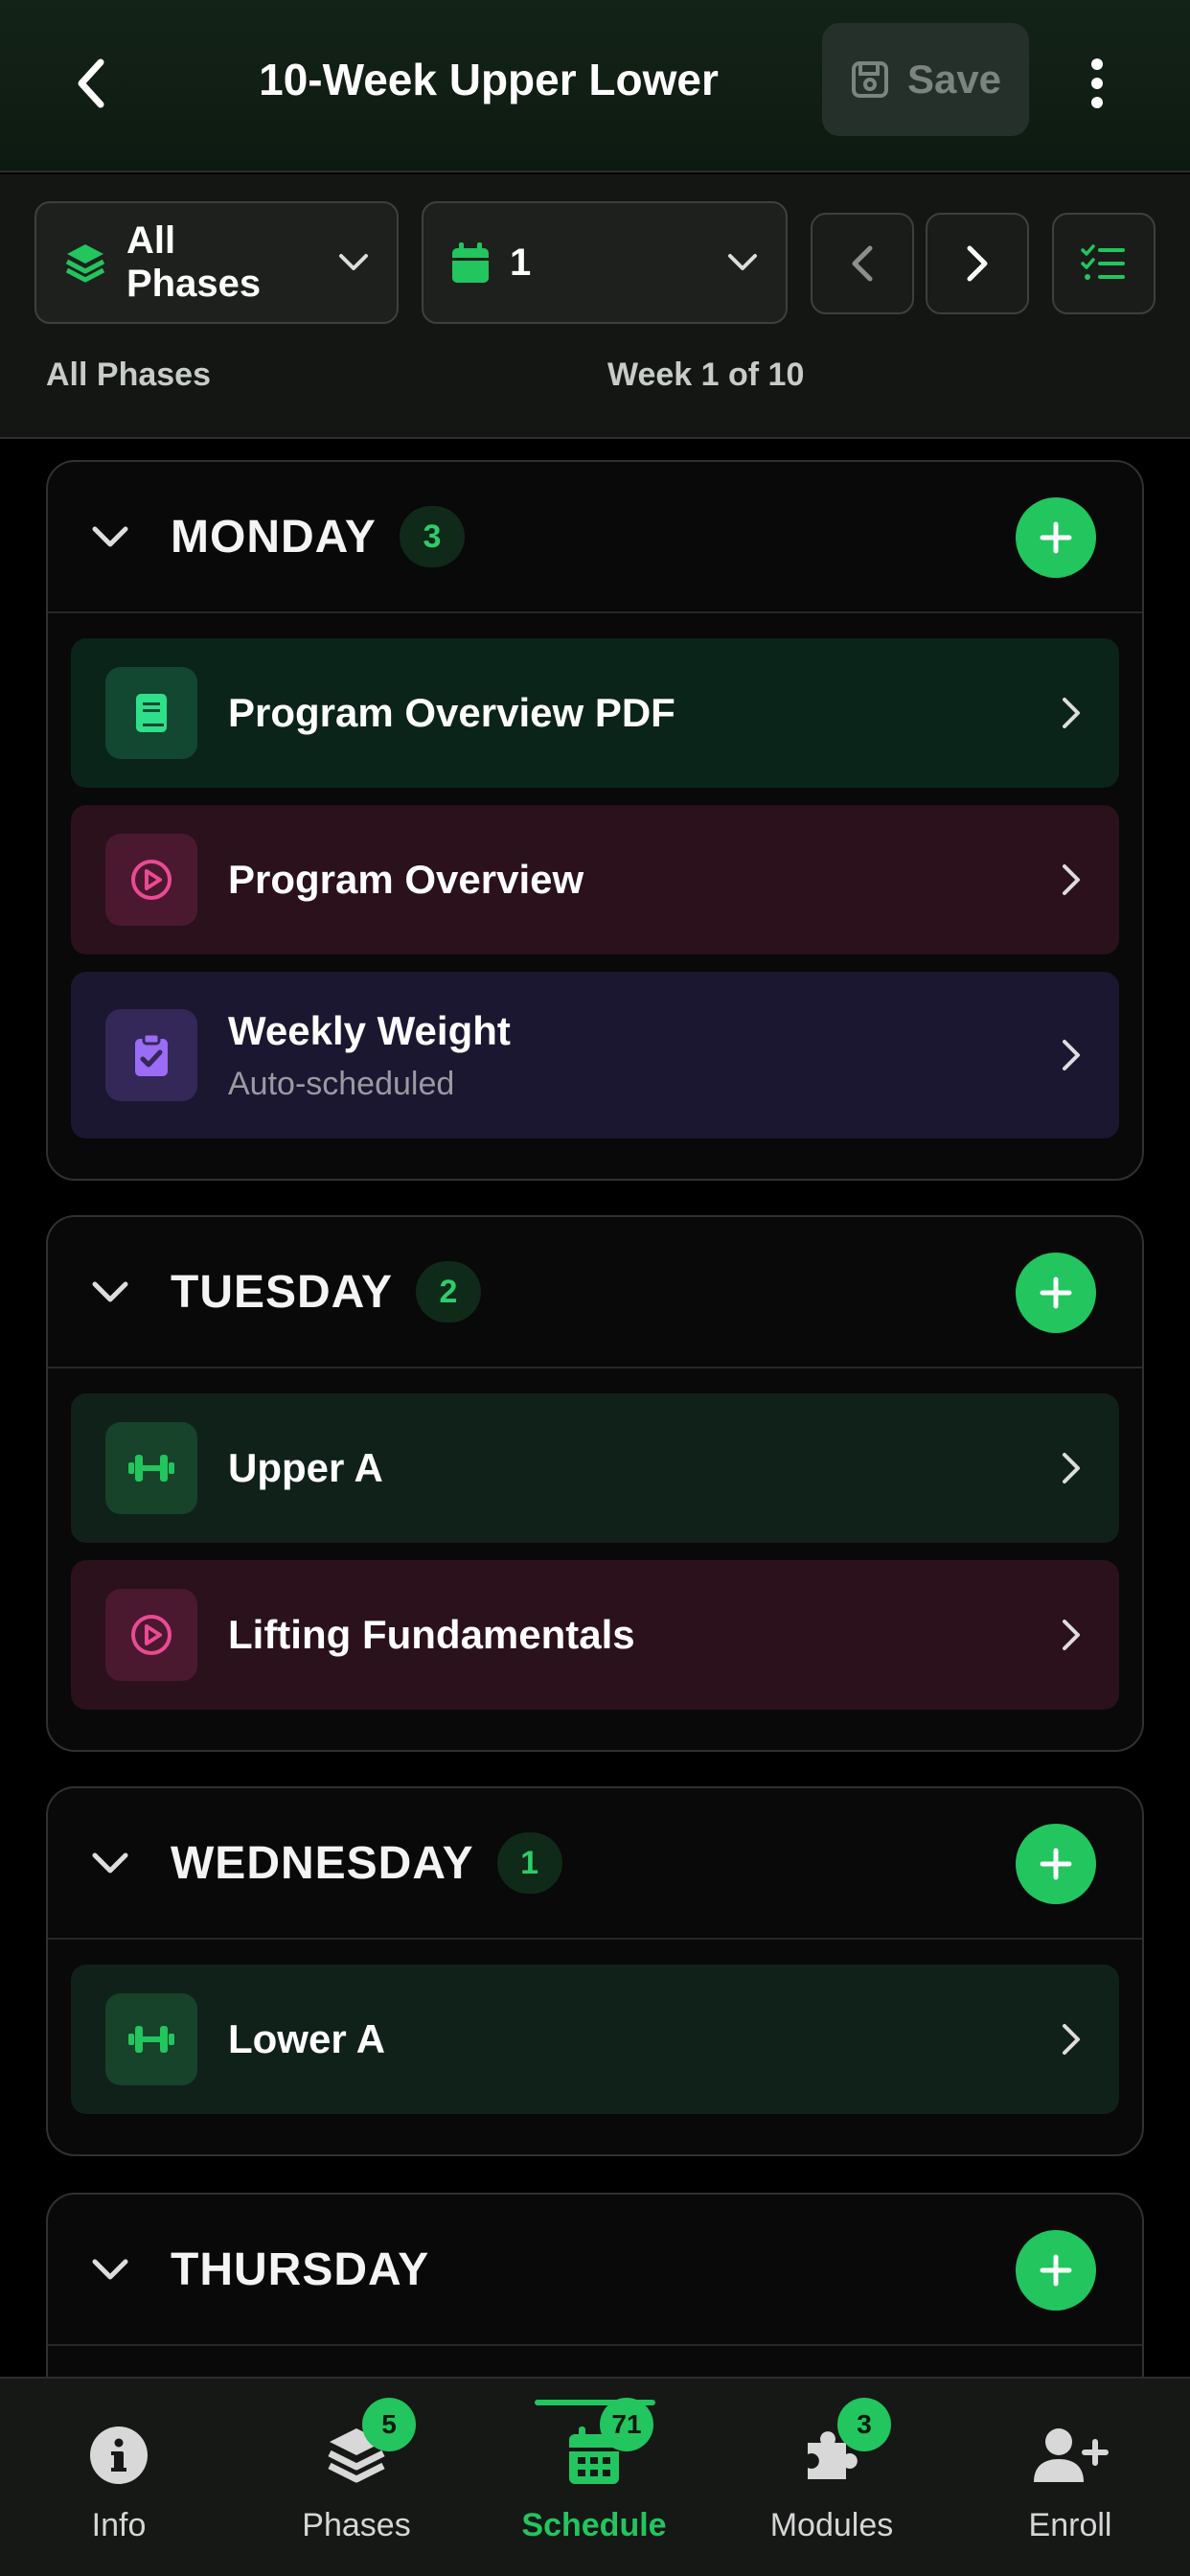 This screenshot has height=2576, width=1190. What do you see at coordinates (323, 1863) in the screenshot?
I see `day-name: WEDNESDAY` at bounding box center [323, 1863].